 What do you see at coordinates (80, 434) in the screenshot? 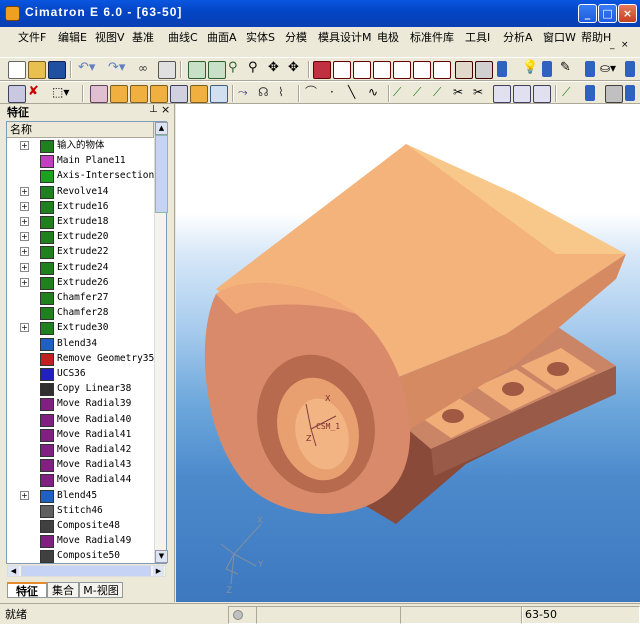
I see `tree-item: Move Radial41` at bounding box center [80, 434].